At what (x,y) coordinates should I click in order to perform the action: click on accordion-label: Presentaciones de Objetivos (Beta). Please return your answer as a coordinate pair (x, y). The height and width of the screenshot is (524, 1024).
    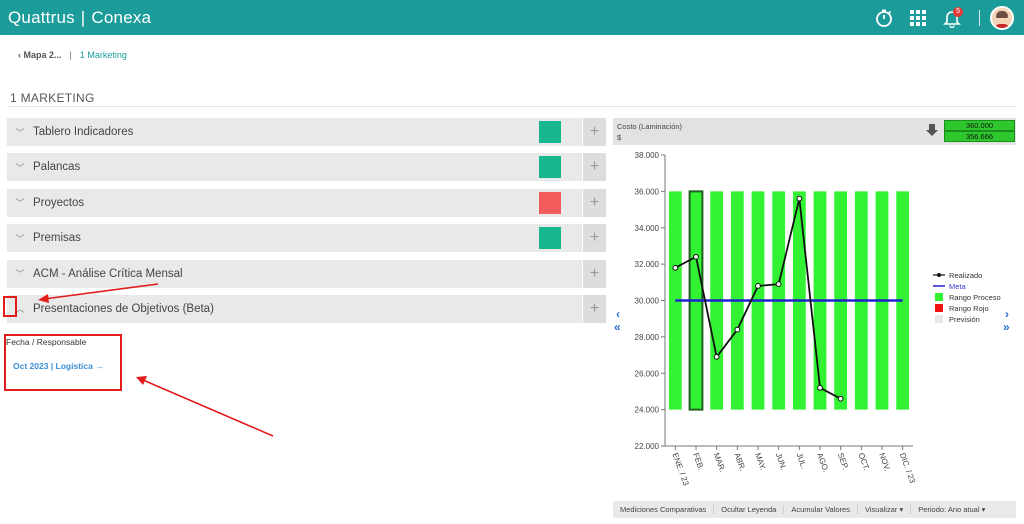
    Looking at the image, I should click on (123, 308).